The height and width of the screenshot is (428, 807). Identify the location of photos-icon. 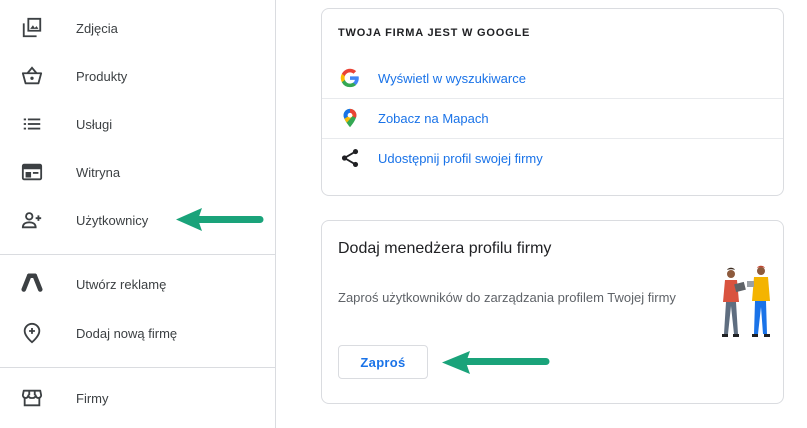
(32, 28).